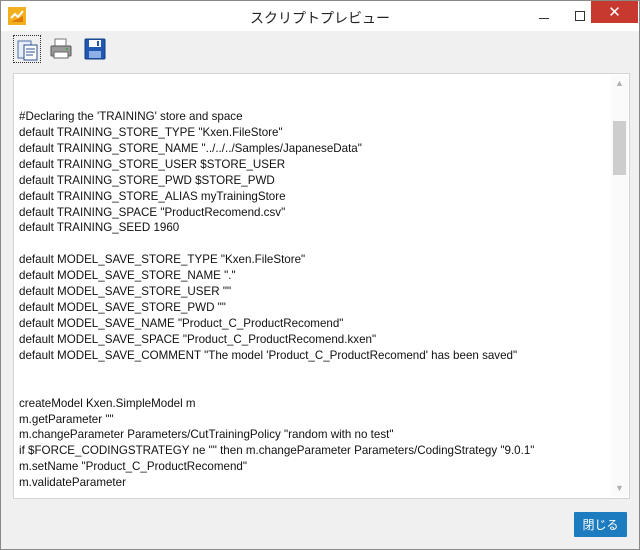 The height and width of the screenshot is (550, 640). Describe the element at coordinates (320, 16) in the screenshot. I see `title-bar: スクリプトプレビュー ✕` at that location.